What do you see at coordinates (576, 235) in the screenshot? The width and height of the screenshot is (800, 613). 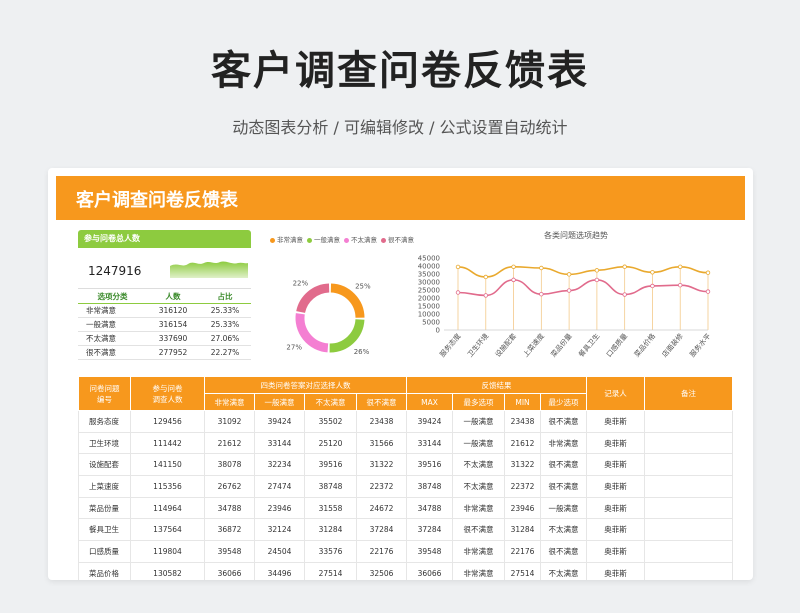 I see `chart-title: 各类问题选项趋势` at bounding box center [576, 235].